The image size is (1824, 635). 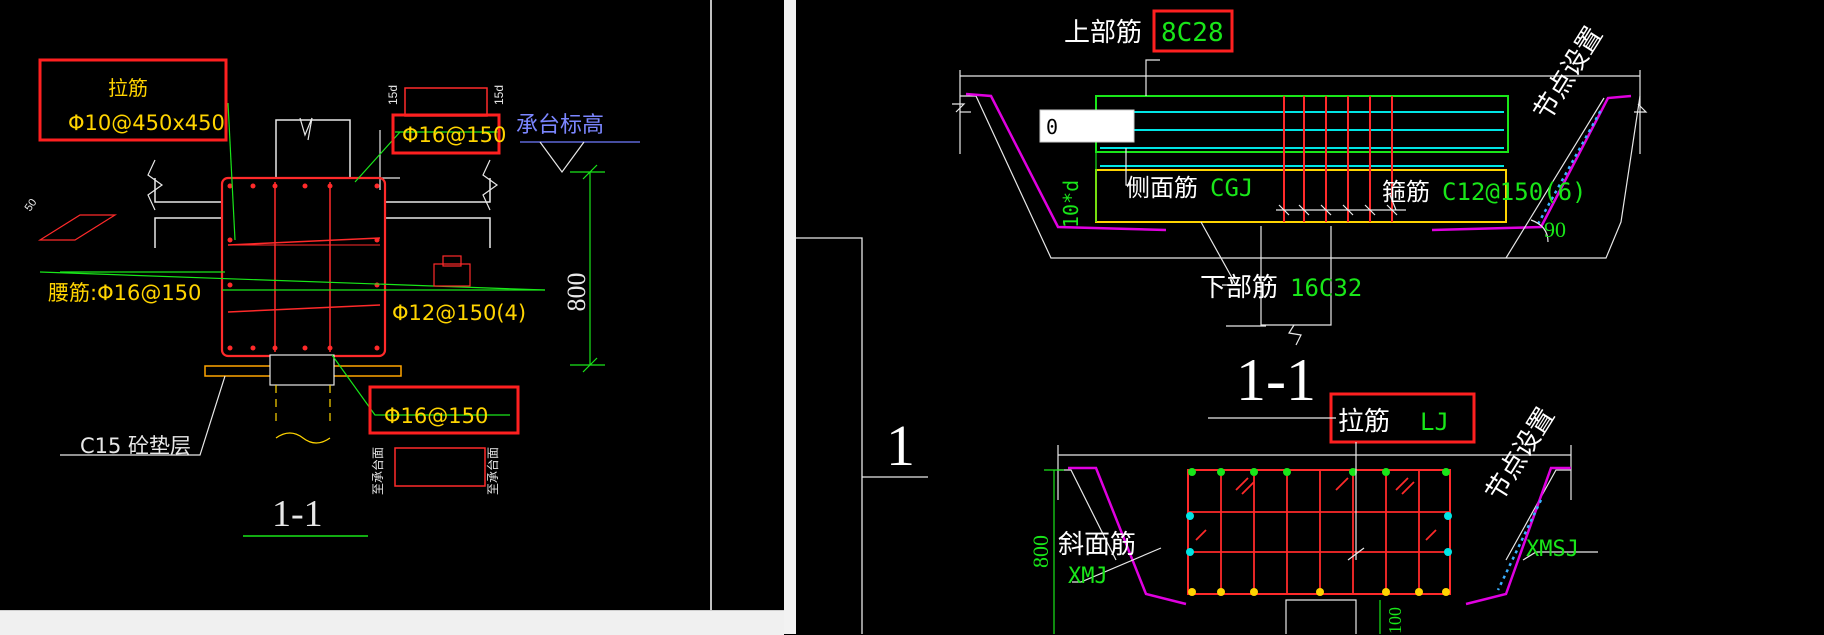 I want to click on tie-bar-spec: Φ10@450x450, so click(x=146, y=123).